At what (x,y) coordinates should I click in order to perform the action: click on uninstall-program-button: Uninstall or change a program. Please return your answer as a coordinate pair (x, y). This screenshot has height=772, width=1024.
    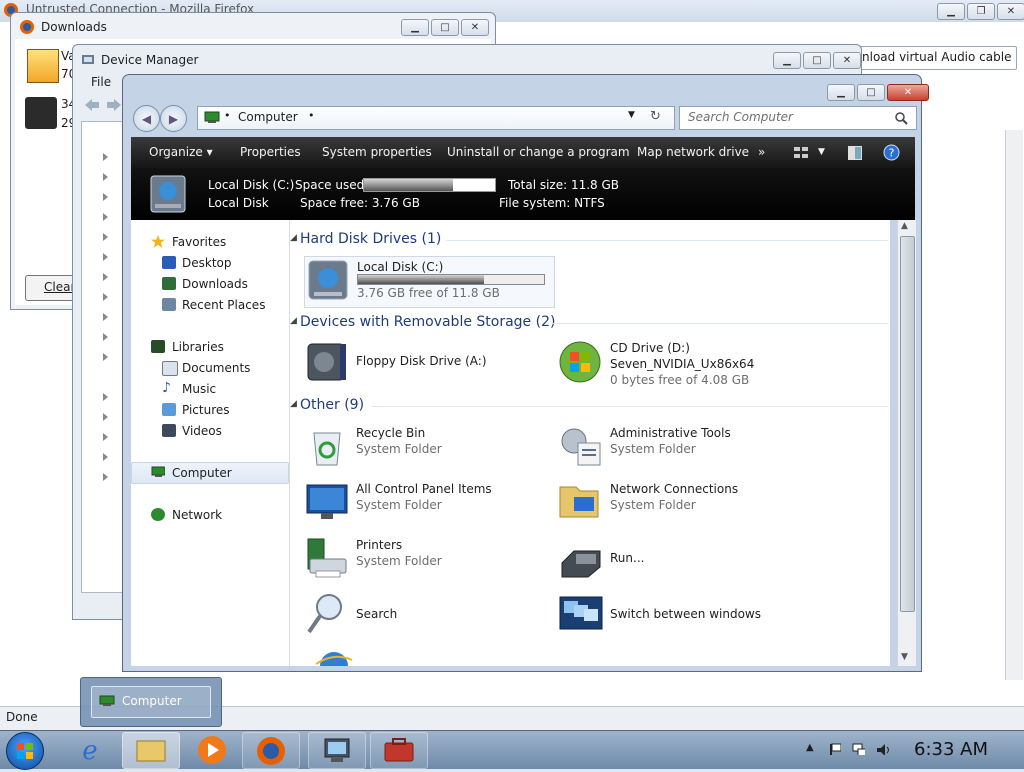
    Looking at the image, I should click on (538, 152).